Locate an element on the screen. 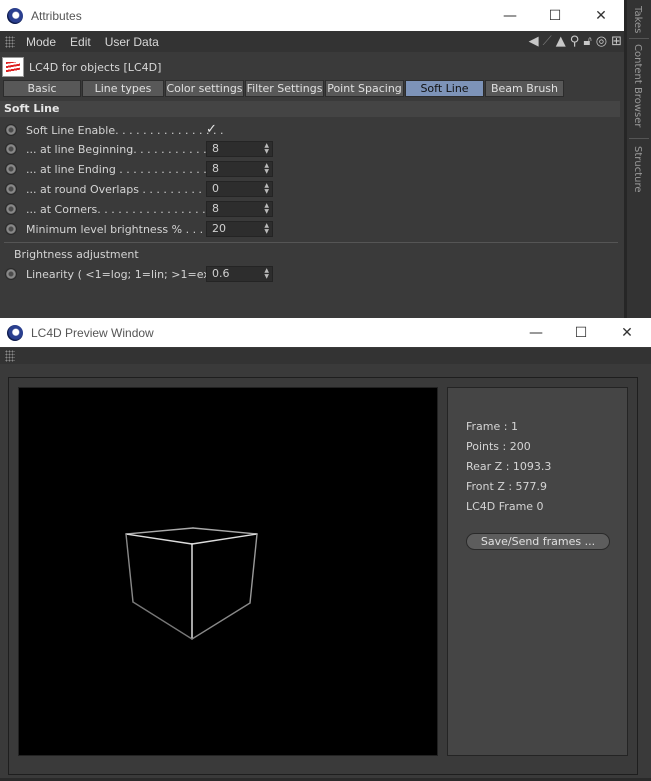 This screenshot has height=781, width=651. dock-tab-structure: Structure is located at coordinates (637, 169).